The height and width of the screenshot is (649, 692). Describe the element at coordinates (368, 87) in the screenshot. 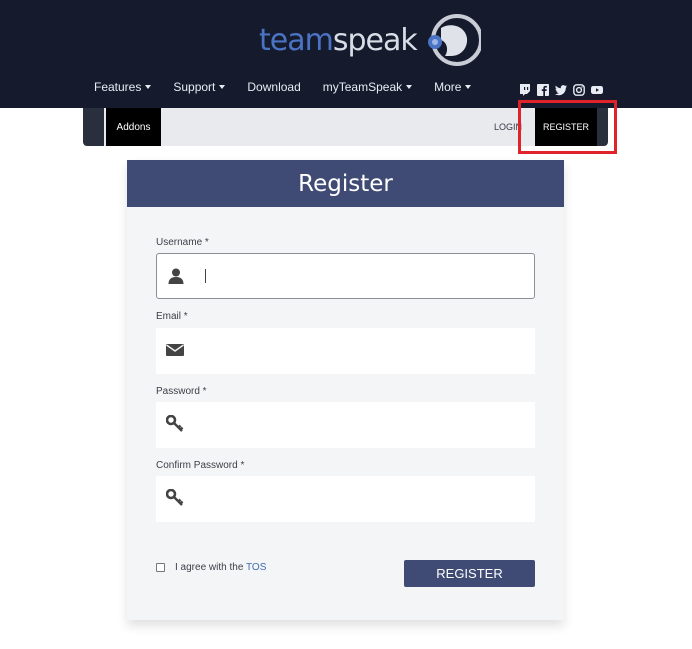

I see `nav-myteamspeak: myTeamSpeak` at that location.